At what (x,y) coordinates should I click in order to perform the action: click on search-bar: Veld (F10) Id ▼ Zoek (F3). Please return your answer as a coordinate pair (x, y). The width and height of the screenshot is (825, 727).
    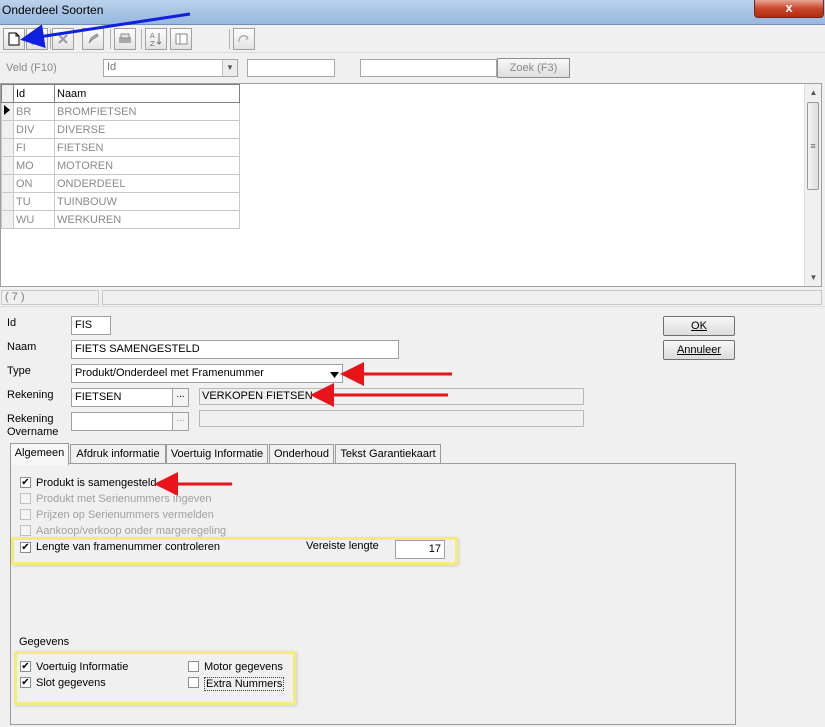
    Looking at the image, I should click on (412, 68).